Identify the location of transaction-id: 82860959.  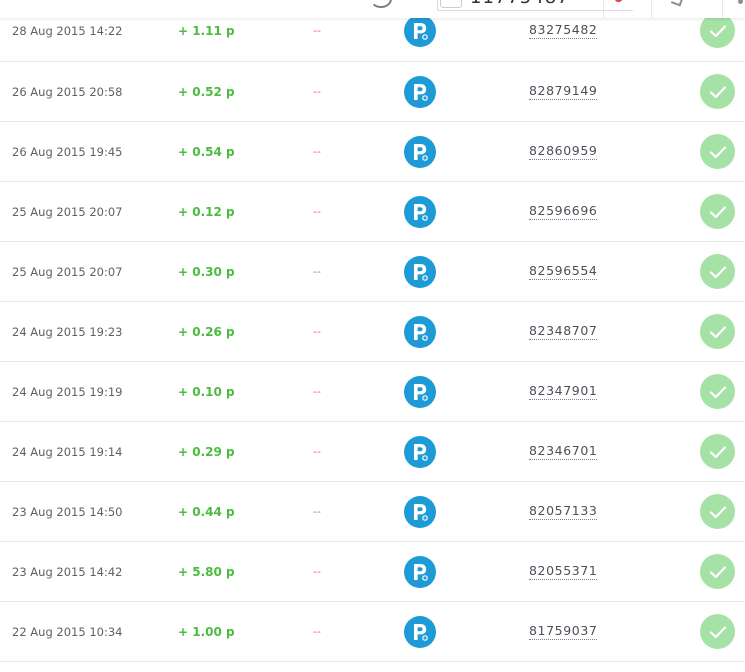
(563, 151).